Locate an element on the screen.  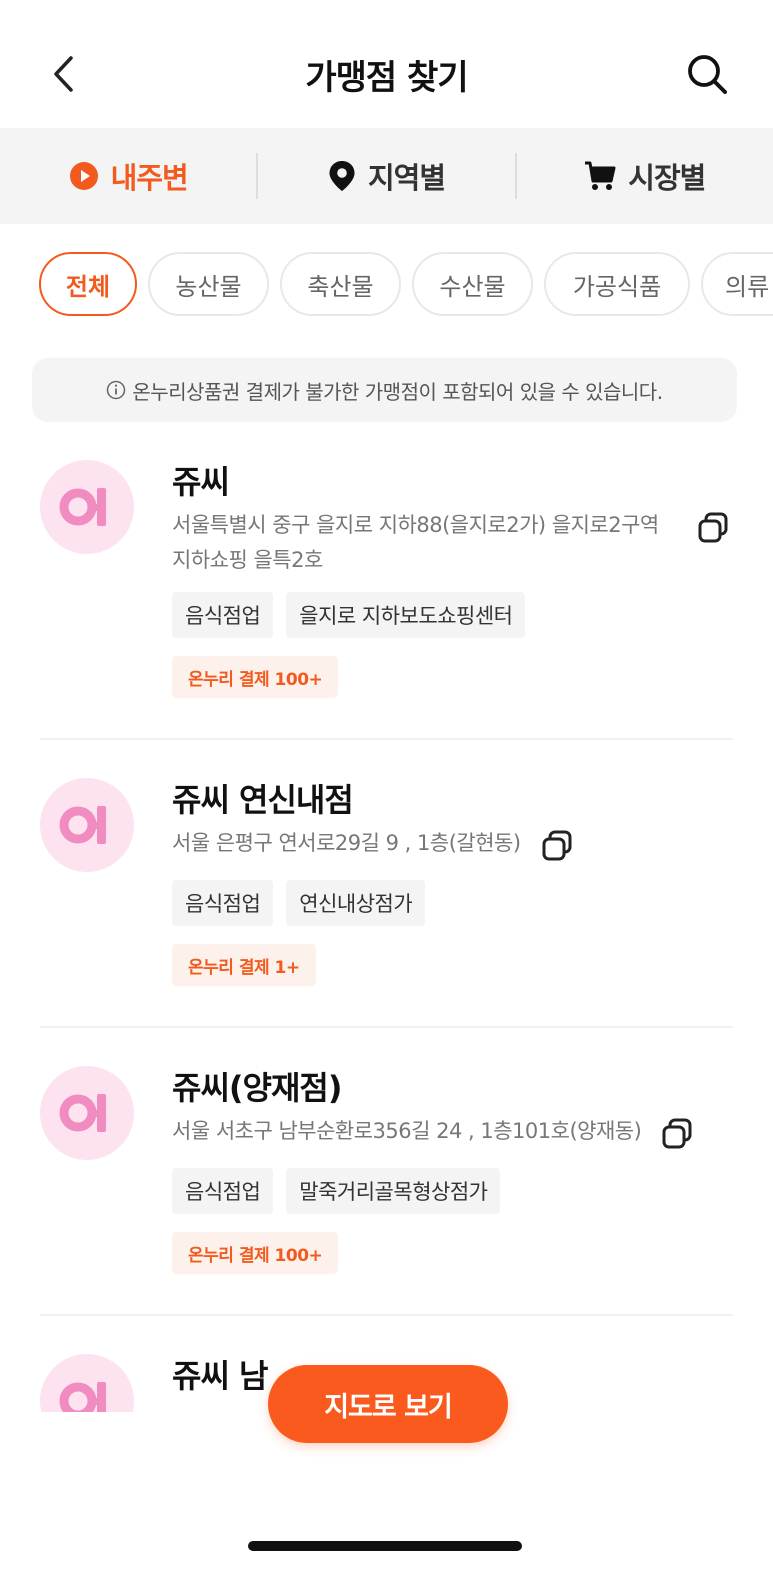
store-address: 서울 서초구 남부순환로356길 24 , 1층101호(양재동) is located at coordinates (407, 1131).